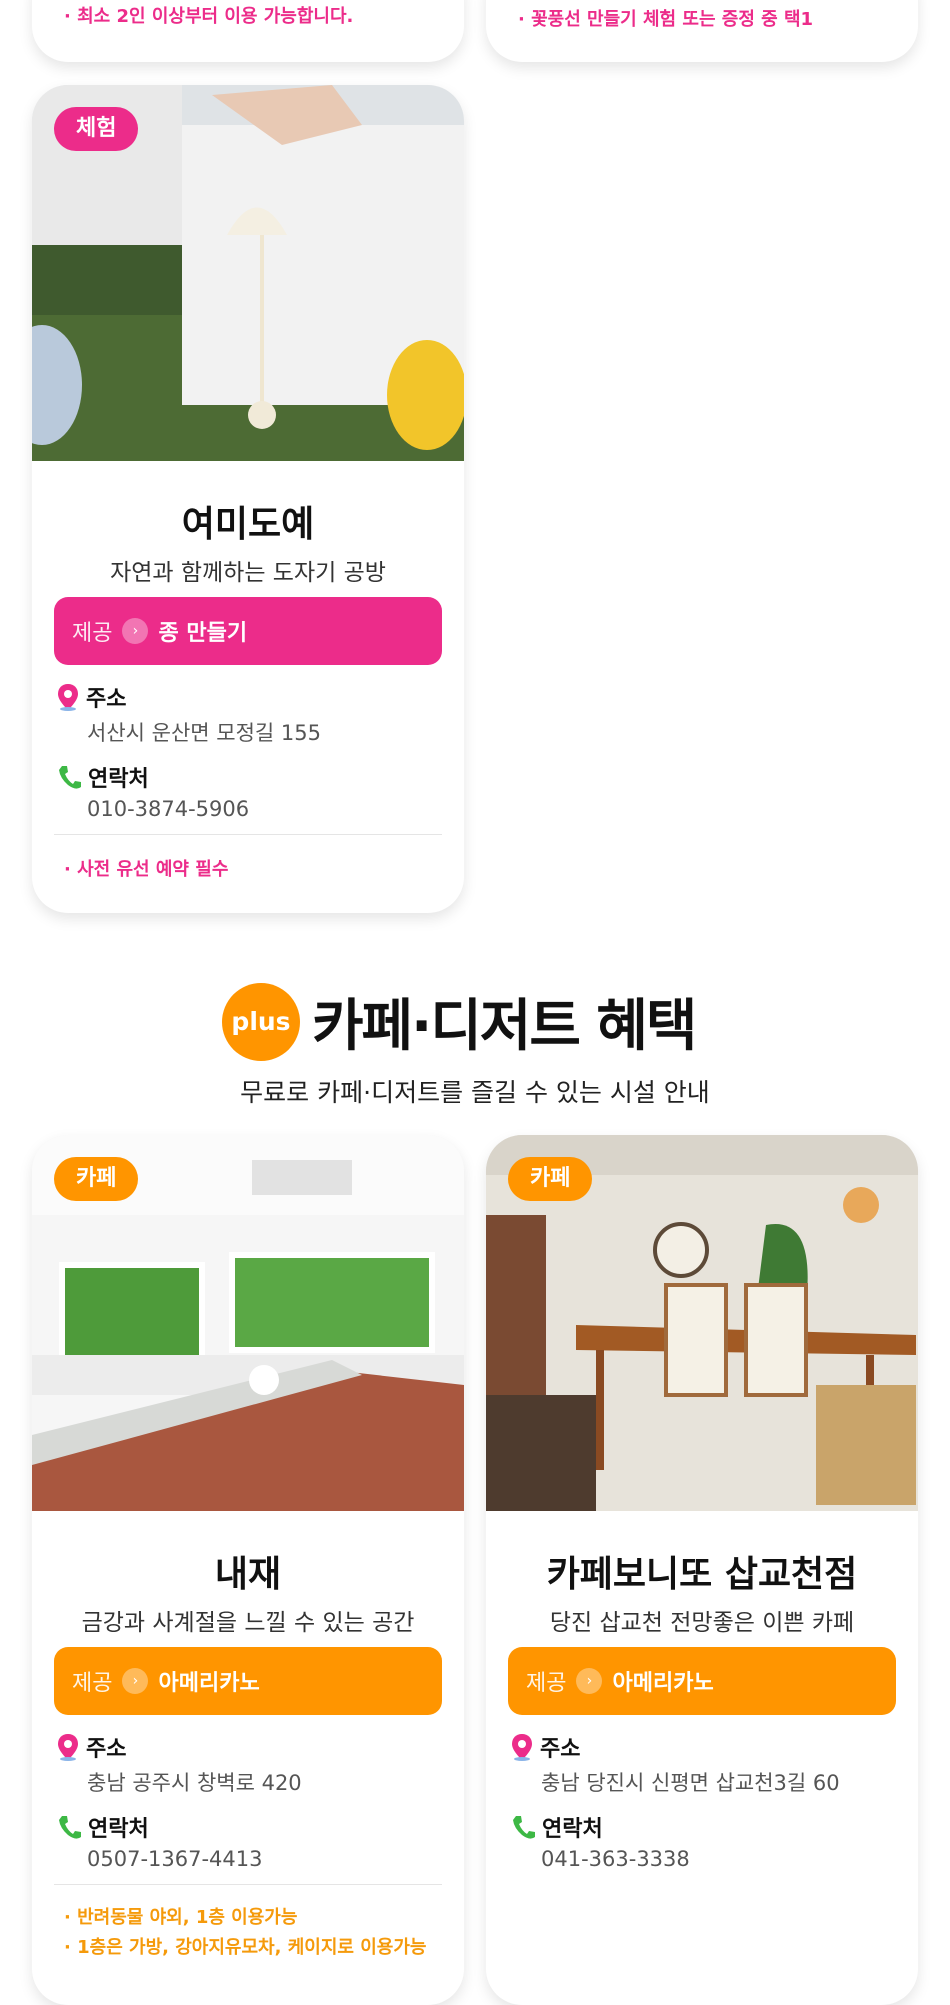  What do you see at coordinates (194, 1783) in the screenshot?
I see `address-value: 충남 공주시 창벽로 420` at bounding box center [194, 1783].